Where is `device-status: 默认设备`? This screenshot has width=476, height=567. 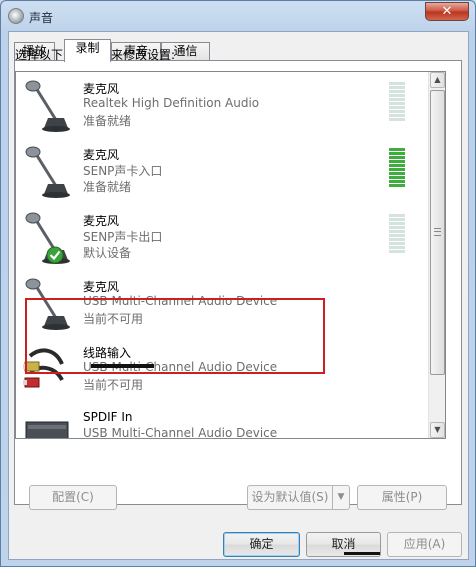
device-status: 默认设备 is located at coordinates (107, 253).